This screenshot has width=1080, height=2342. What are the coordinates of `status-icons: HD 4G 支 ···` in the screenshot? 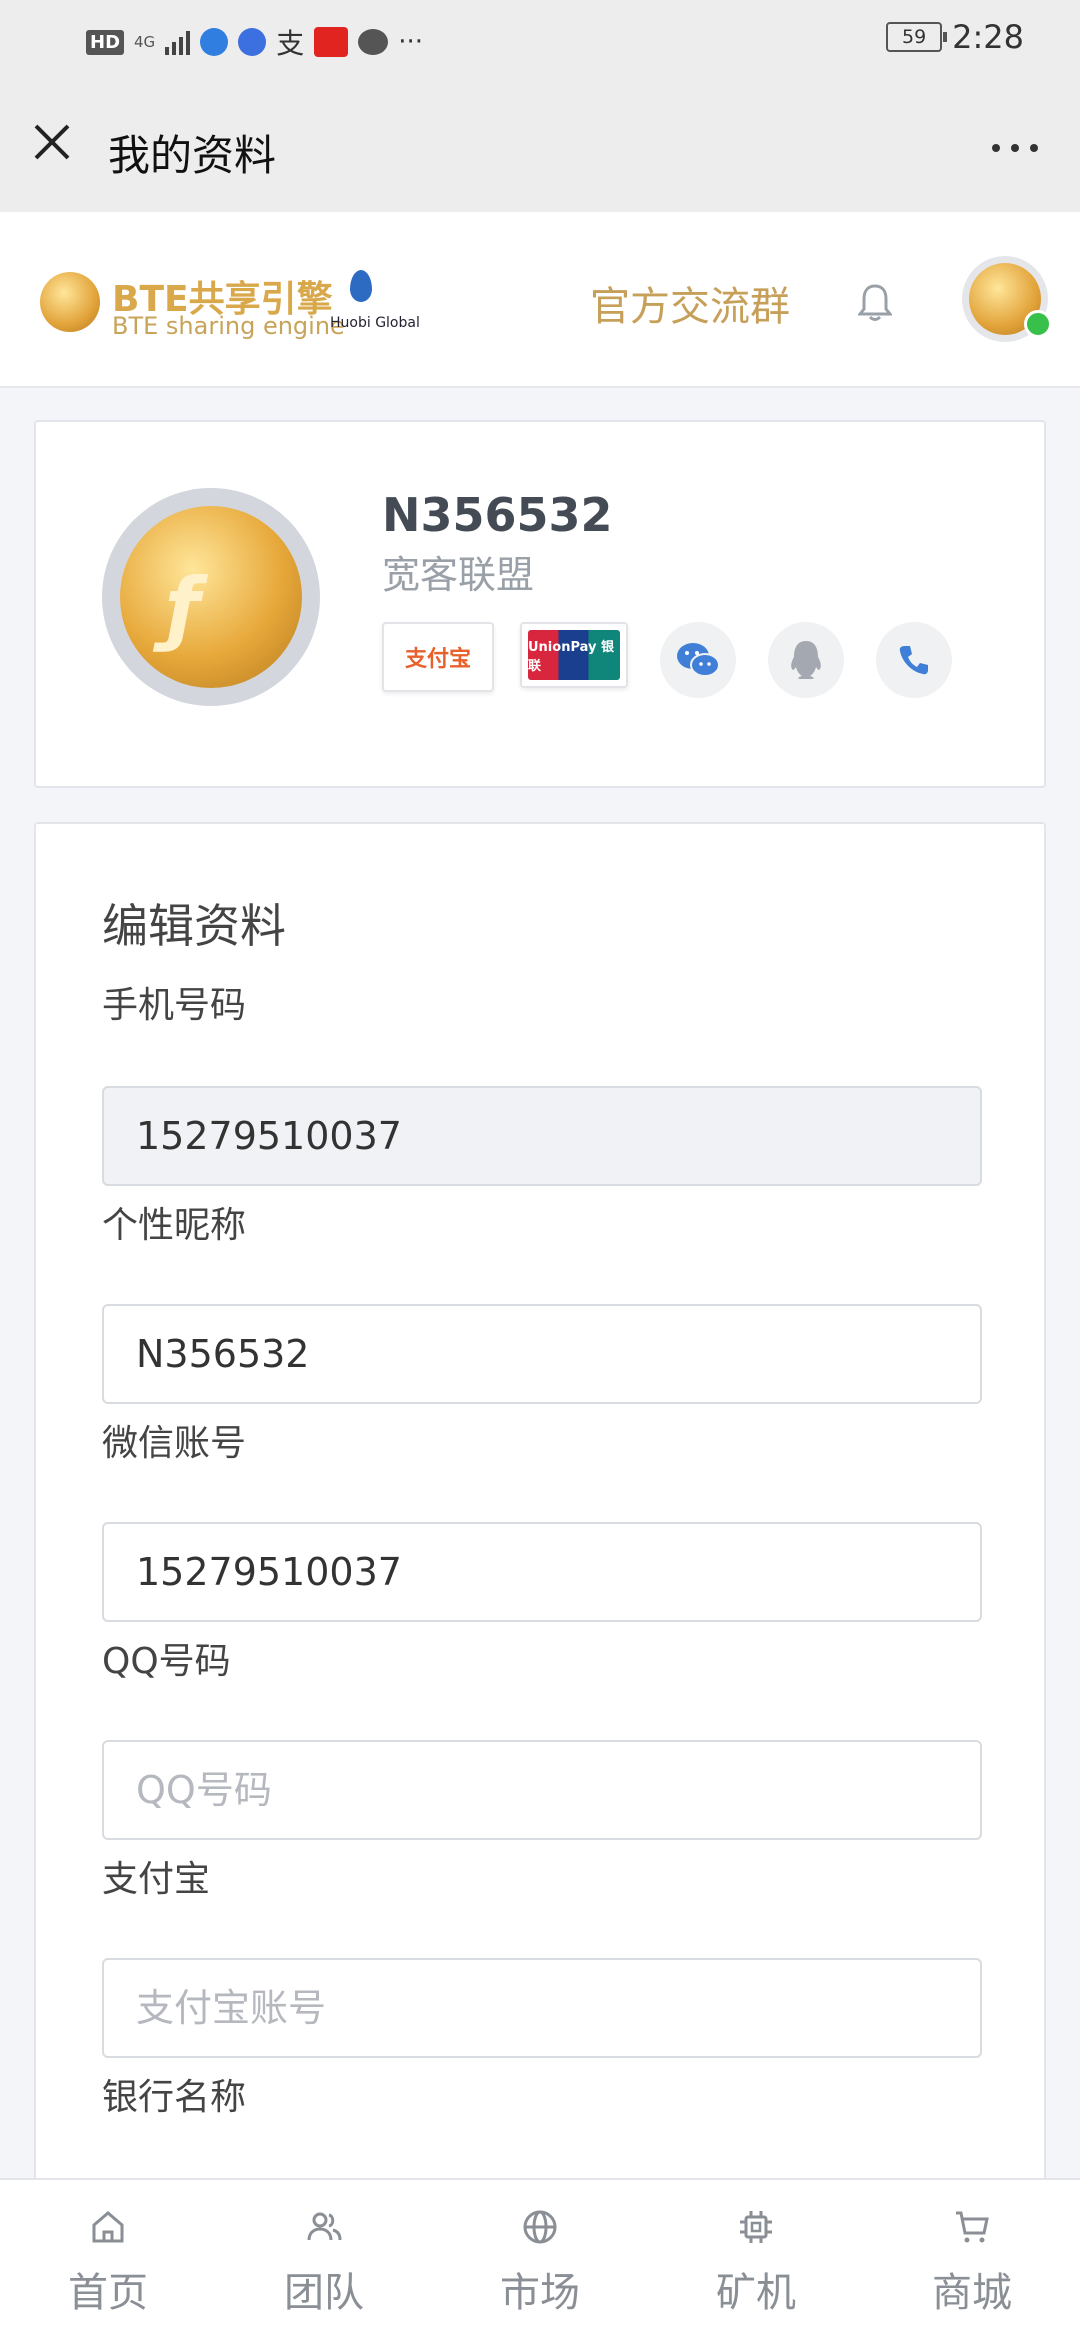 It's located at (254, 42).